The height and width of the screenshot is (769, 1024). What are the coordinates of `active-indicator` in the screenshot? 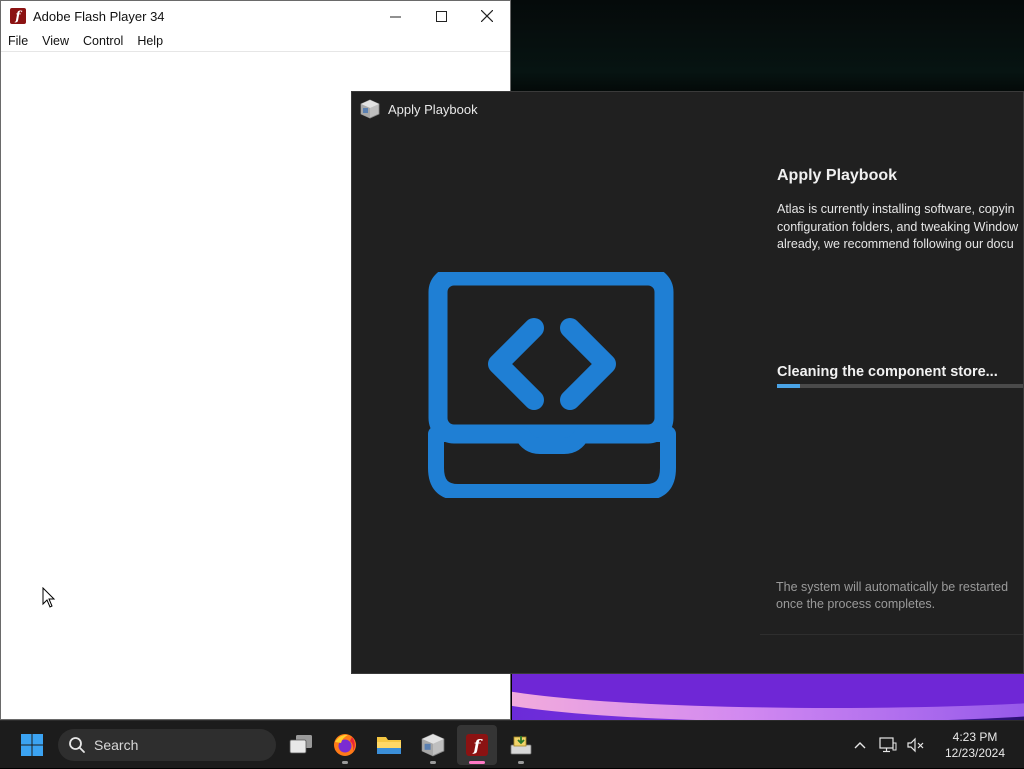 It's located at (477, 762).